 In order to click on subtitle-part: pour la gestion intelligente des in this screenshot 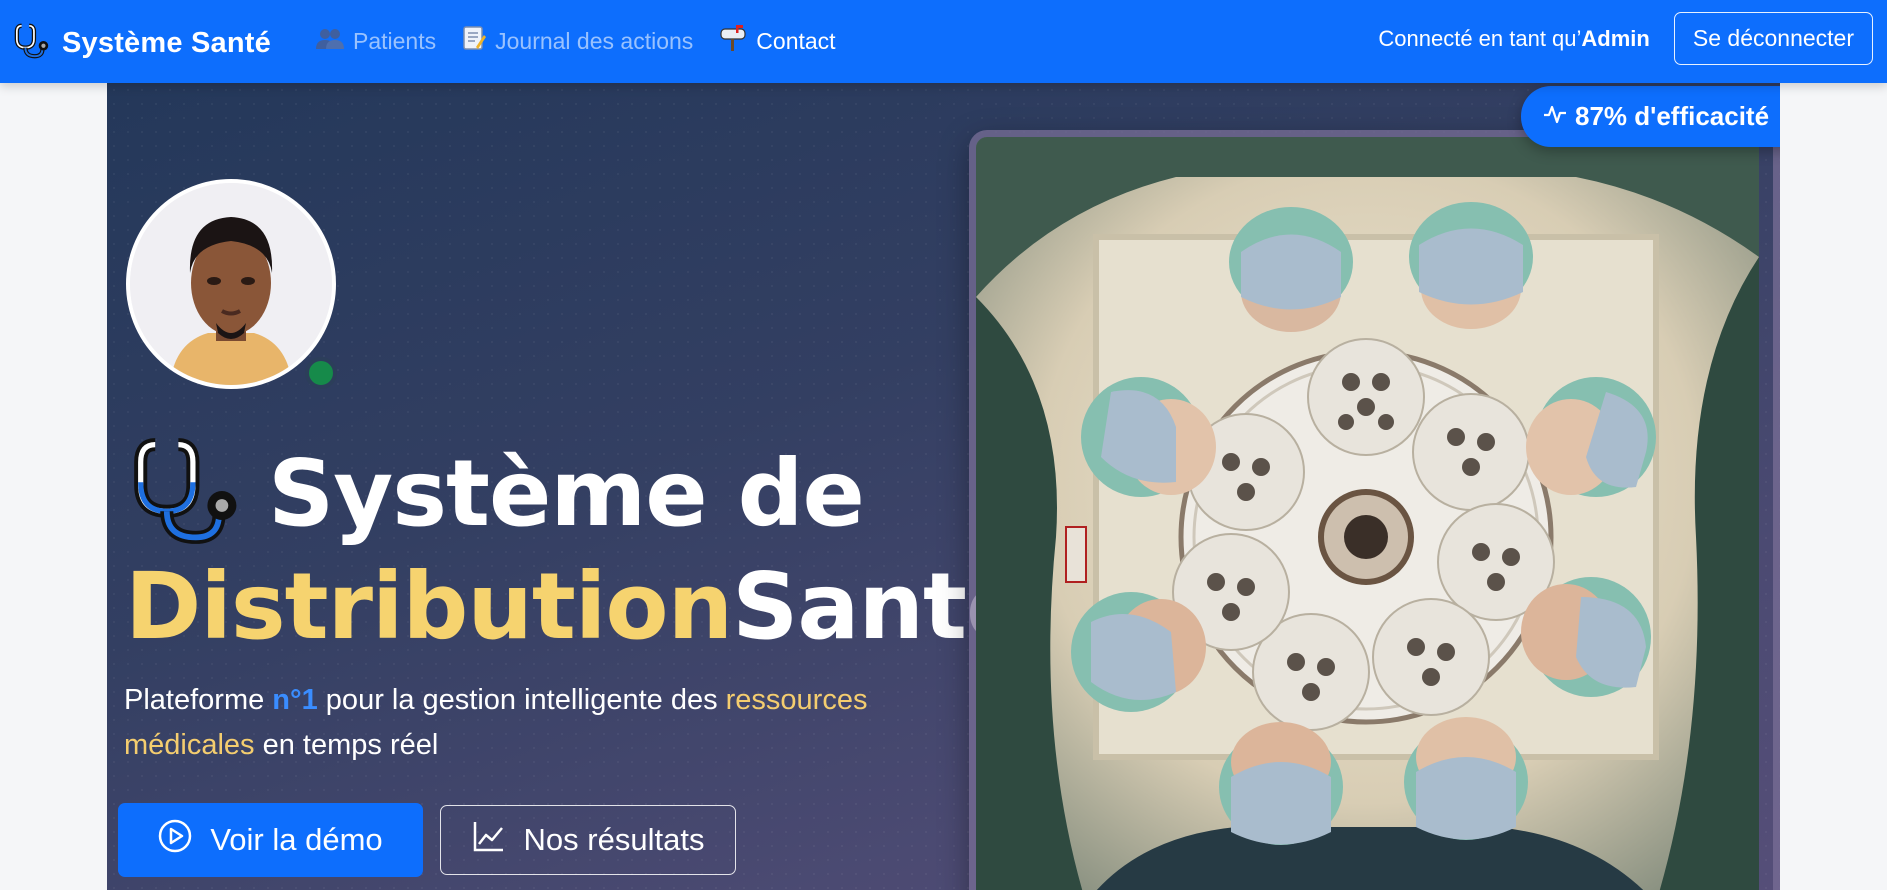, I will do `click(521, 700)`.